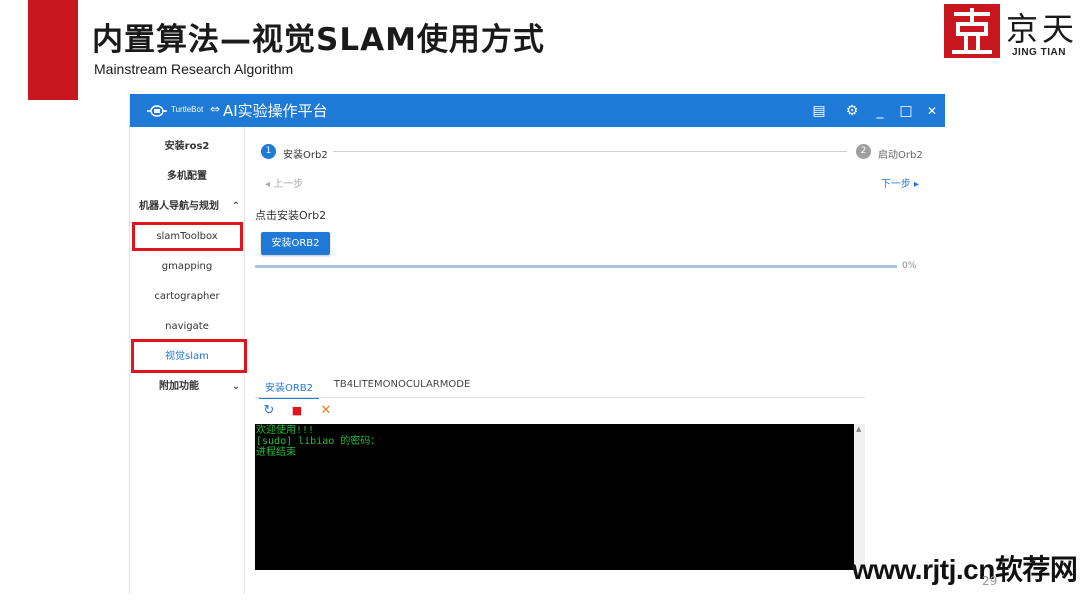 This screenshot has height=608, width=1080. I want to click on sidebar-item-label: 多机配置, so click(187, 176).